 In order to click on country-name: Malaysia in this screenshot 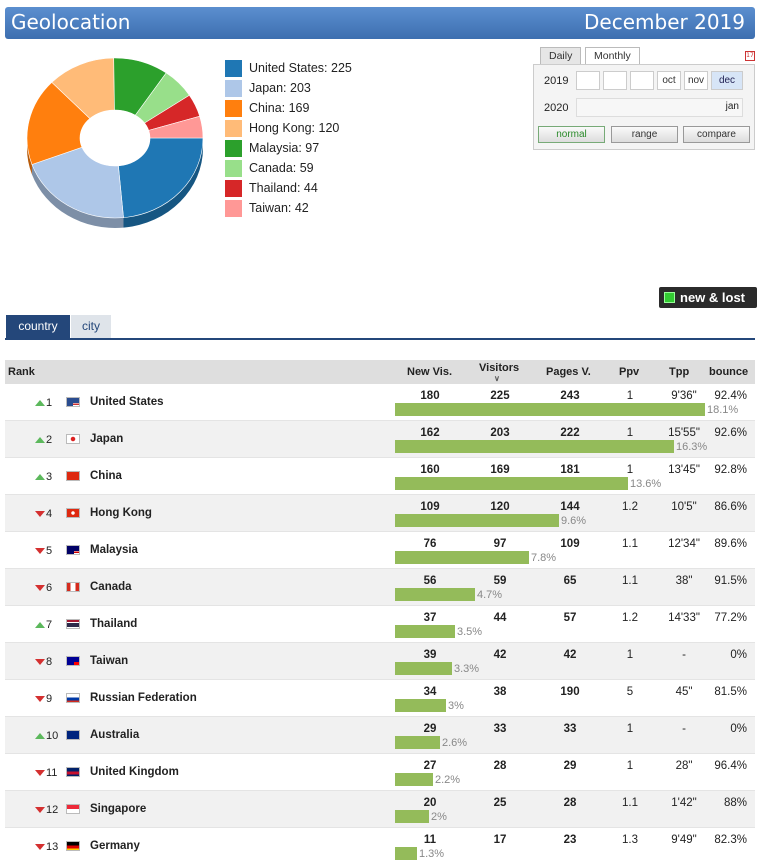, I will do `click(114, 550)`.